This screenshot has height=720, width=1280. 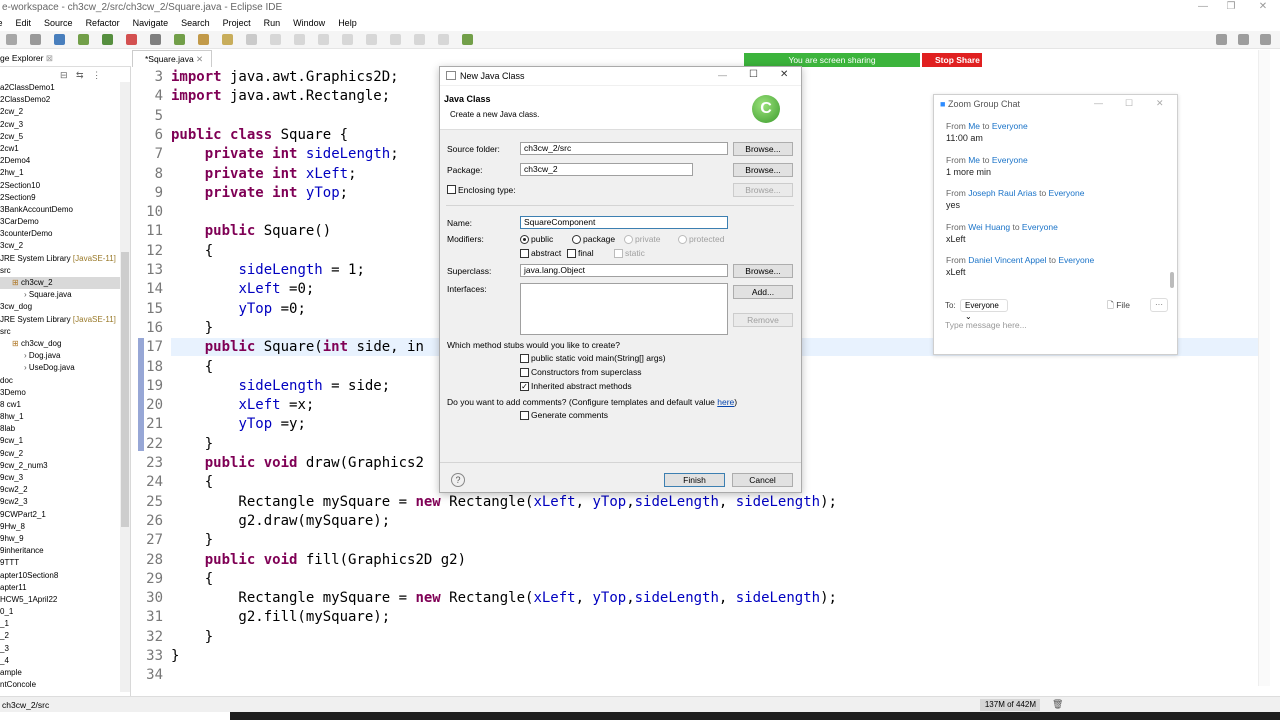 What do you see at coordinates (24, 23) in the screenshot?
I see `menu-item-edit: Edit` at bounding box center [24, 23].